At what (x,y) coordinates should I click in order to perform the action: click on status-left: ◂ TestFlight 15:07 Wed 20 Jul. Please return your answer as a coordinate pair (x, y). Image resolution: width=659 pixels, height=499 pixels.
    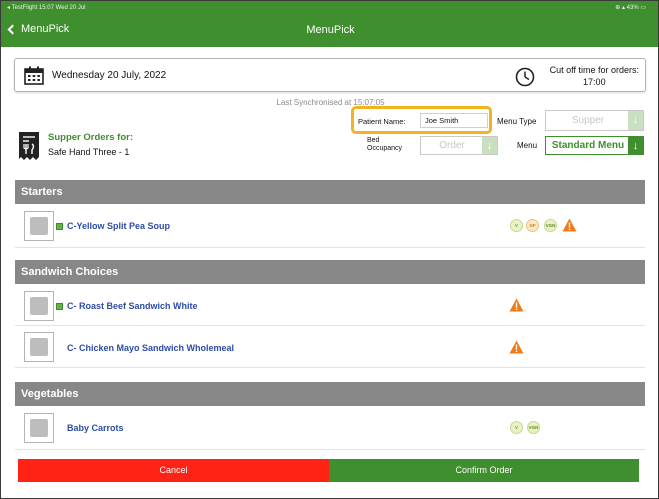
    Looking at the image, I should click on (46, 8).